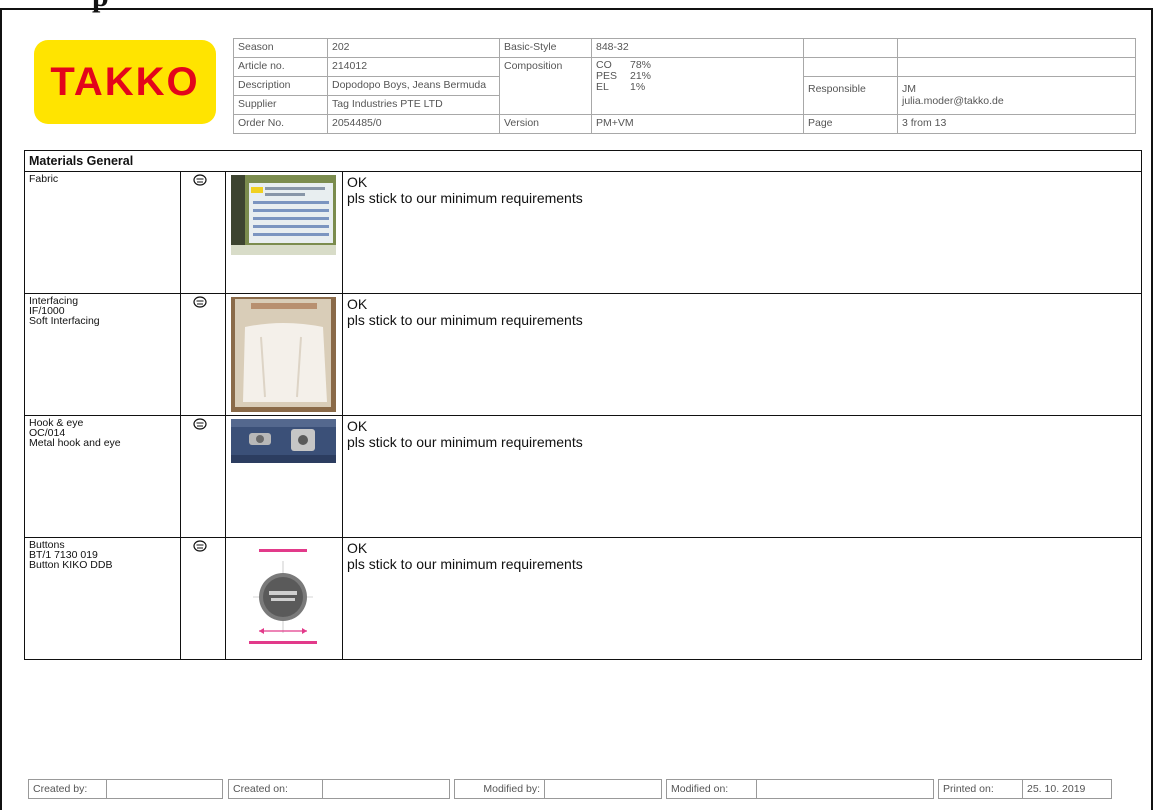 The image size is (1155, 812). I want to click on material-info: Interfacing IF/1000 Soft Interfacing, so click(103, 354).